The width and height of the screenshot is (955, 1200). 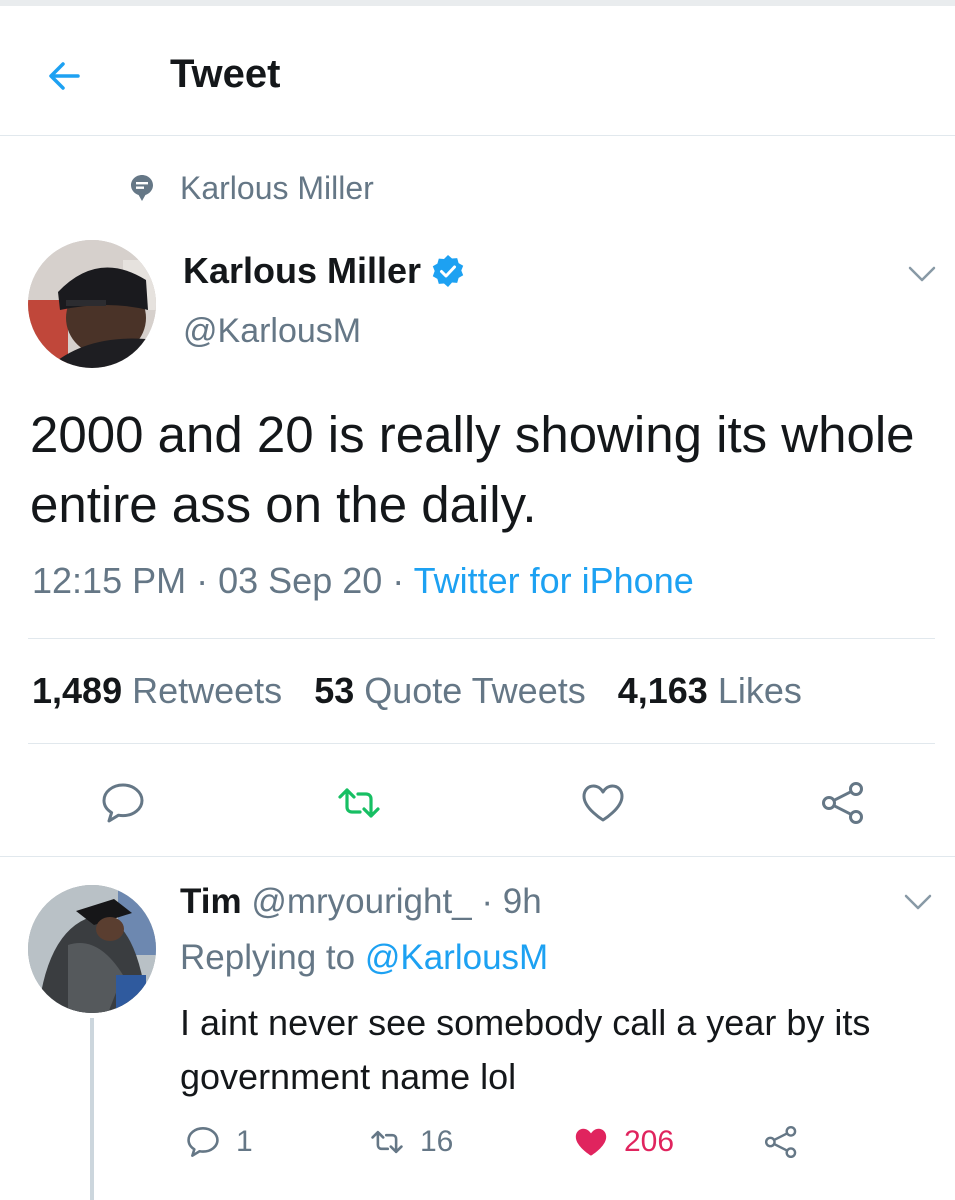 I want to click on retweets-label: Retweets, so click(x=207, y=690).